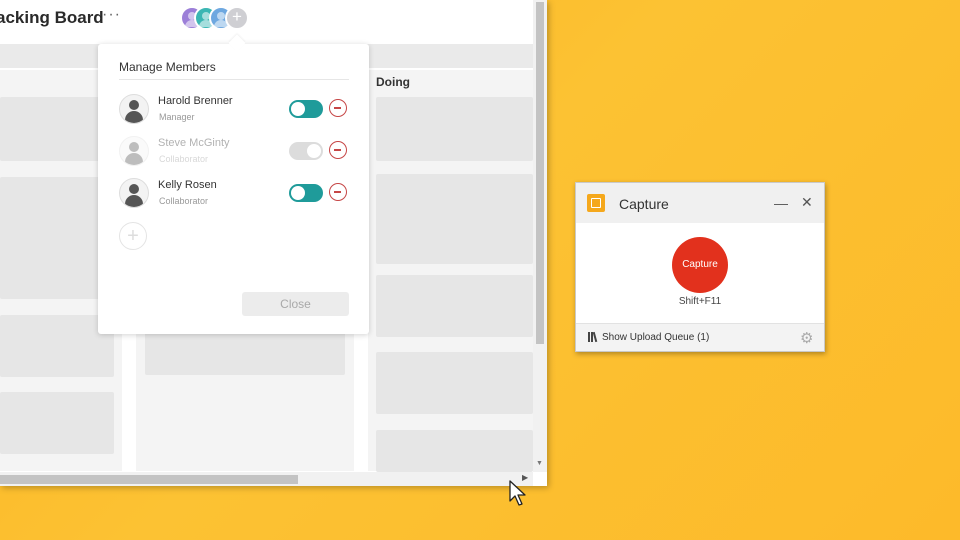 Image resolution: width=960 pixels, height=540 pixels. Describe the element at coordinates (187, 185) in the screenshot. I see `member-name: Kelly Rosen` at that location.